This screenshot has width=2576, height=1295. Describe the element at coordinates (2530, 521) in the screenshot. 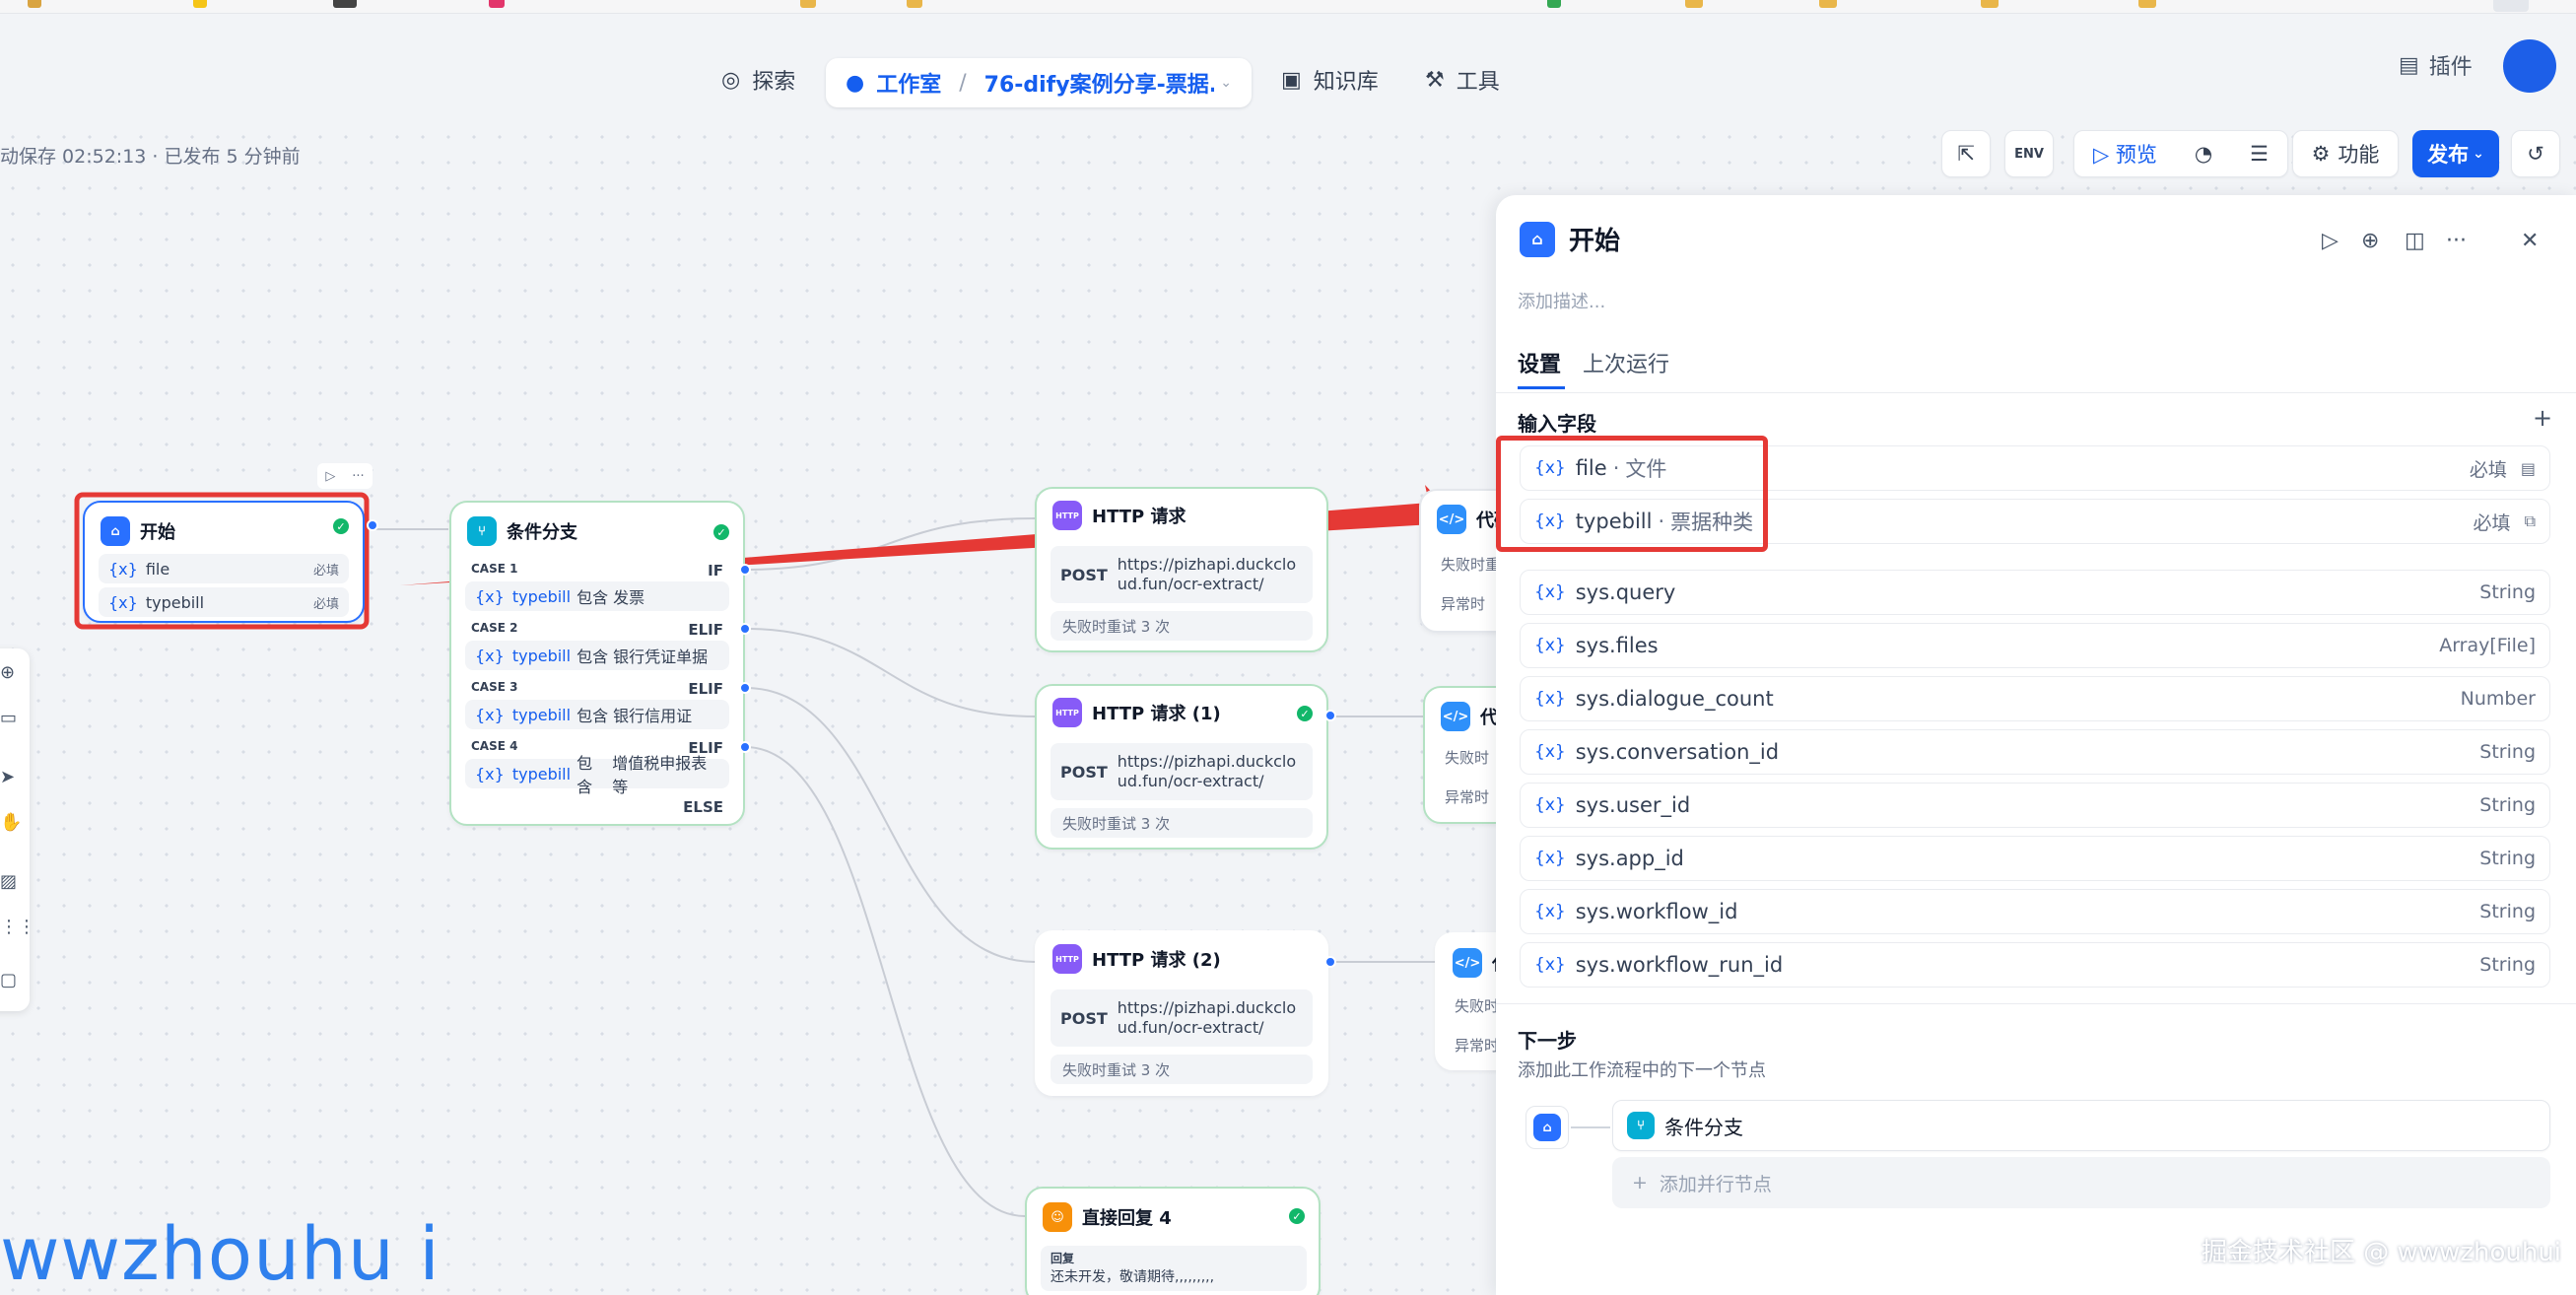

I see `select-icon: ⧉` at that location.